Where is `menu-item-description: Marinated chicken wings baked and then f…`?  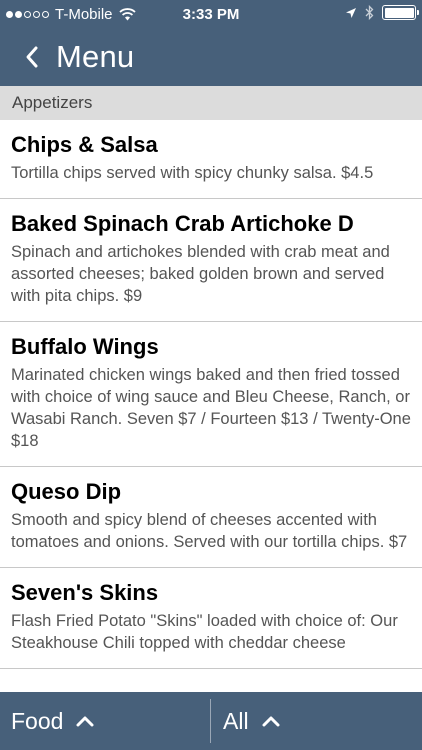 menu-item-description: Marinated chicken wings baked and then f… is located at coordinates (211, 408).